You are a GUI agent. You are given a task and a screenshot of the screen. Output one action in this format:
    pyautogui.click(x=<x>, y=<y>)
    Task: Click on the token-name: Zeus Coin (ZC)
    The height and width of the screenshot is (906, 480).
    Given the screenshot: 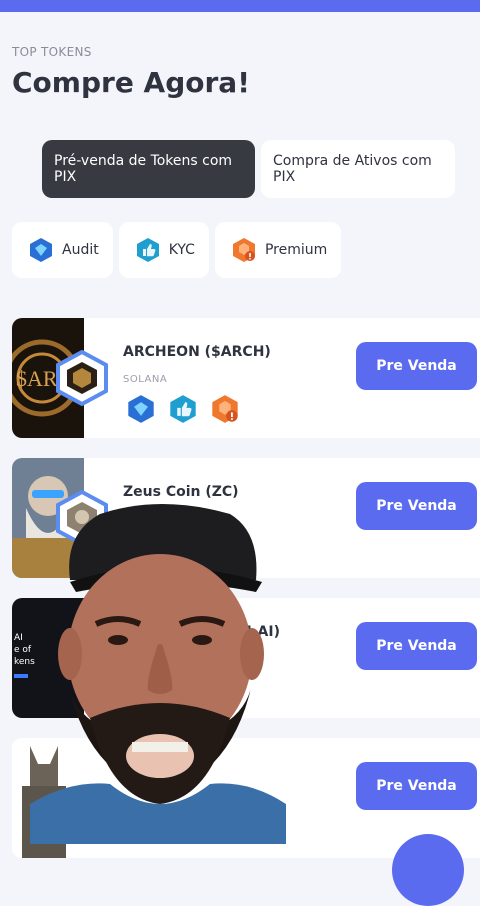 What is the action you would take?
    pyautogui.click(x=181, y=492)
    